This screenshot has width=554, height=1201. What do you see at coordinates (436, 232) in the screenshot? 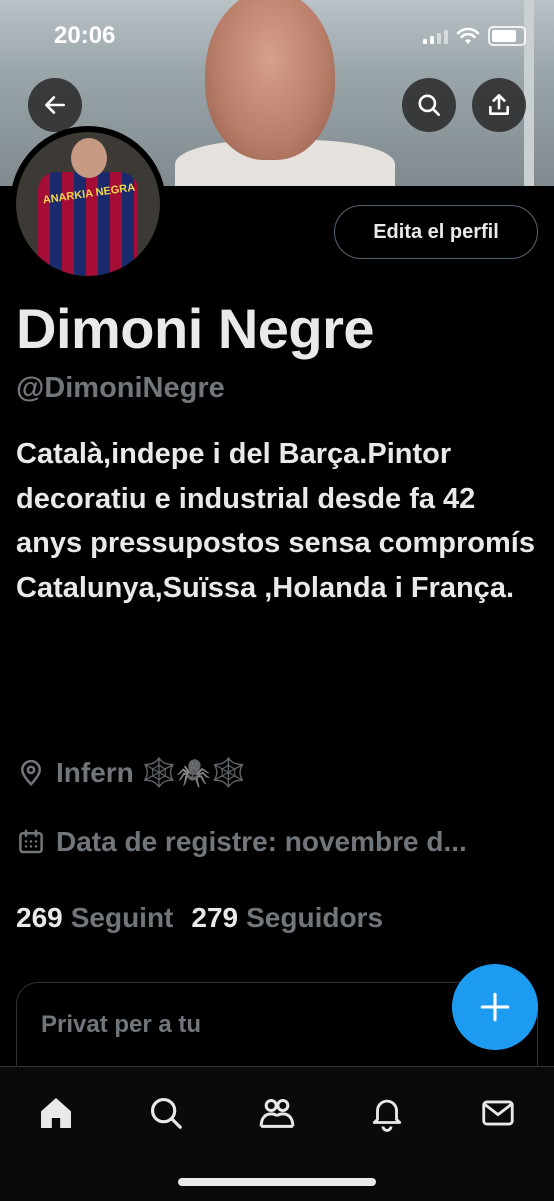
I see `edit-profile-button: Edita el perfil` at bounding box center [436, 232].